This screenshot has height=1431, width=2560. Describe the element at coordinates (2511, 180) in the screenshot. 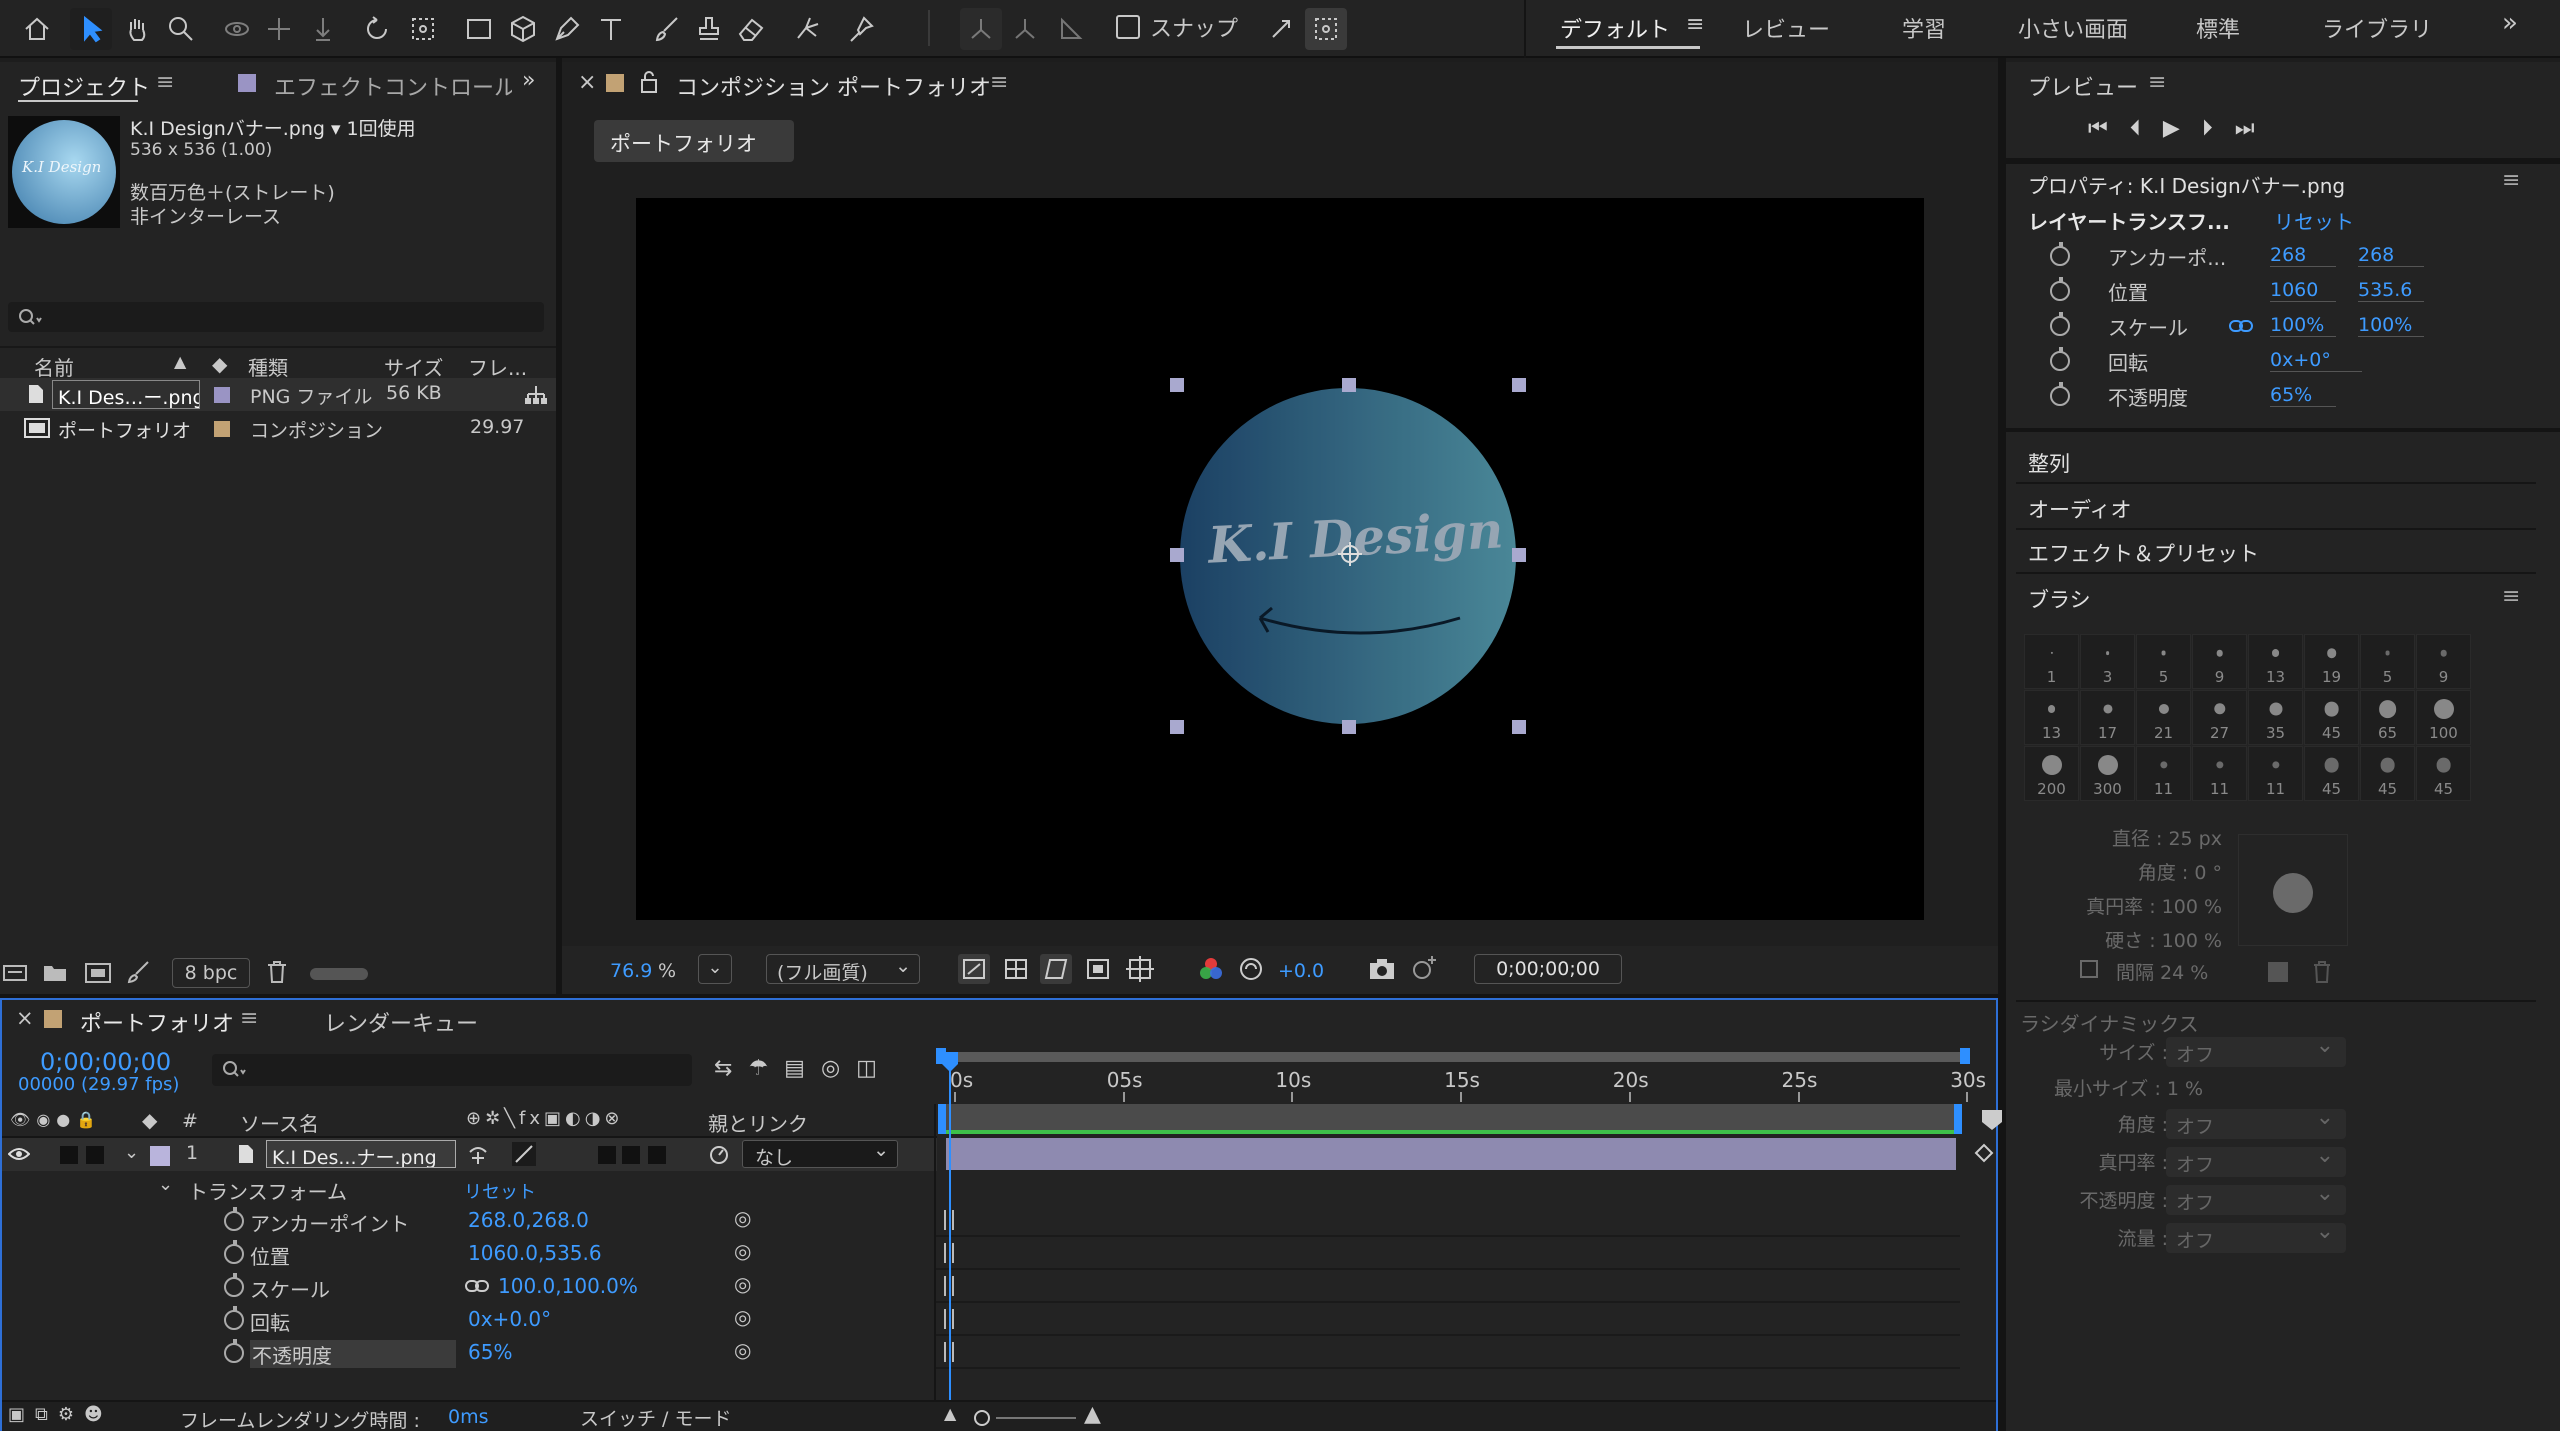

I see `properties-menu-icon: ≡` at that location.